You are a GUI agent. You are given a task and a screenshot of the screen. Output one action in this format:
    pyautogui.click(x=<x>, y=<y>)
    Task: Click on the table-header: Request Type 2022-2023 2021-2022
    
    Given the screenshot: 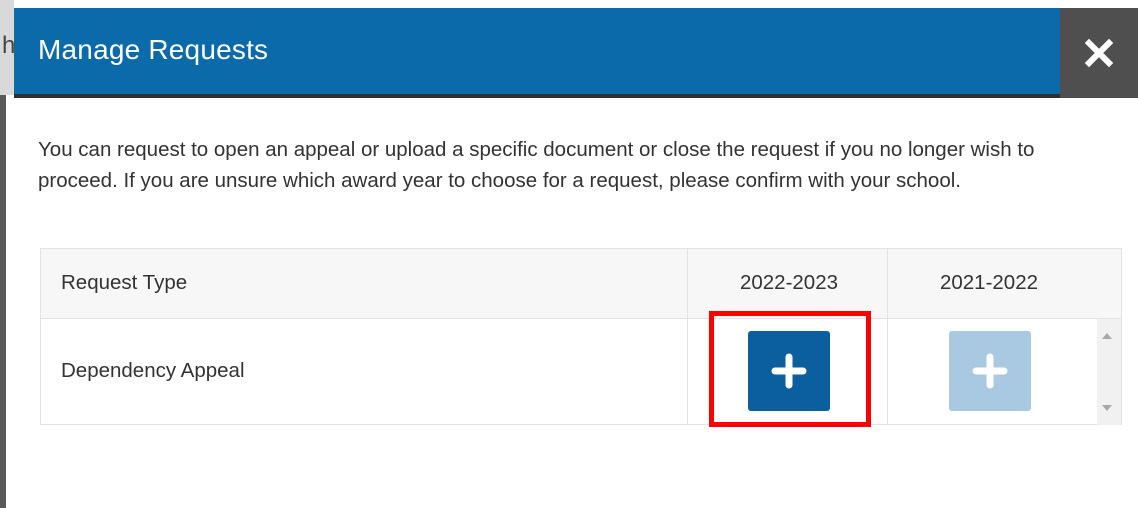 What is the action you would take?
    pyautogui.click(x=581, y=284)
    